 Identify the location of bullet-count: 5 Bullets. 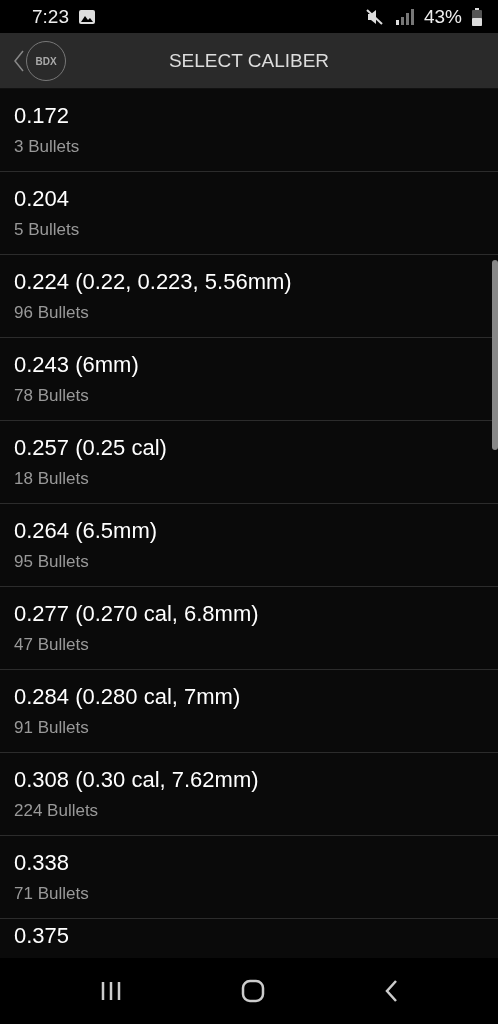
(47, 230).